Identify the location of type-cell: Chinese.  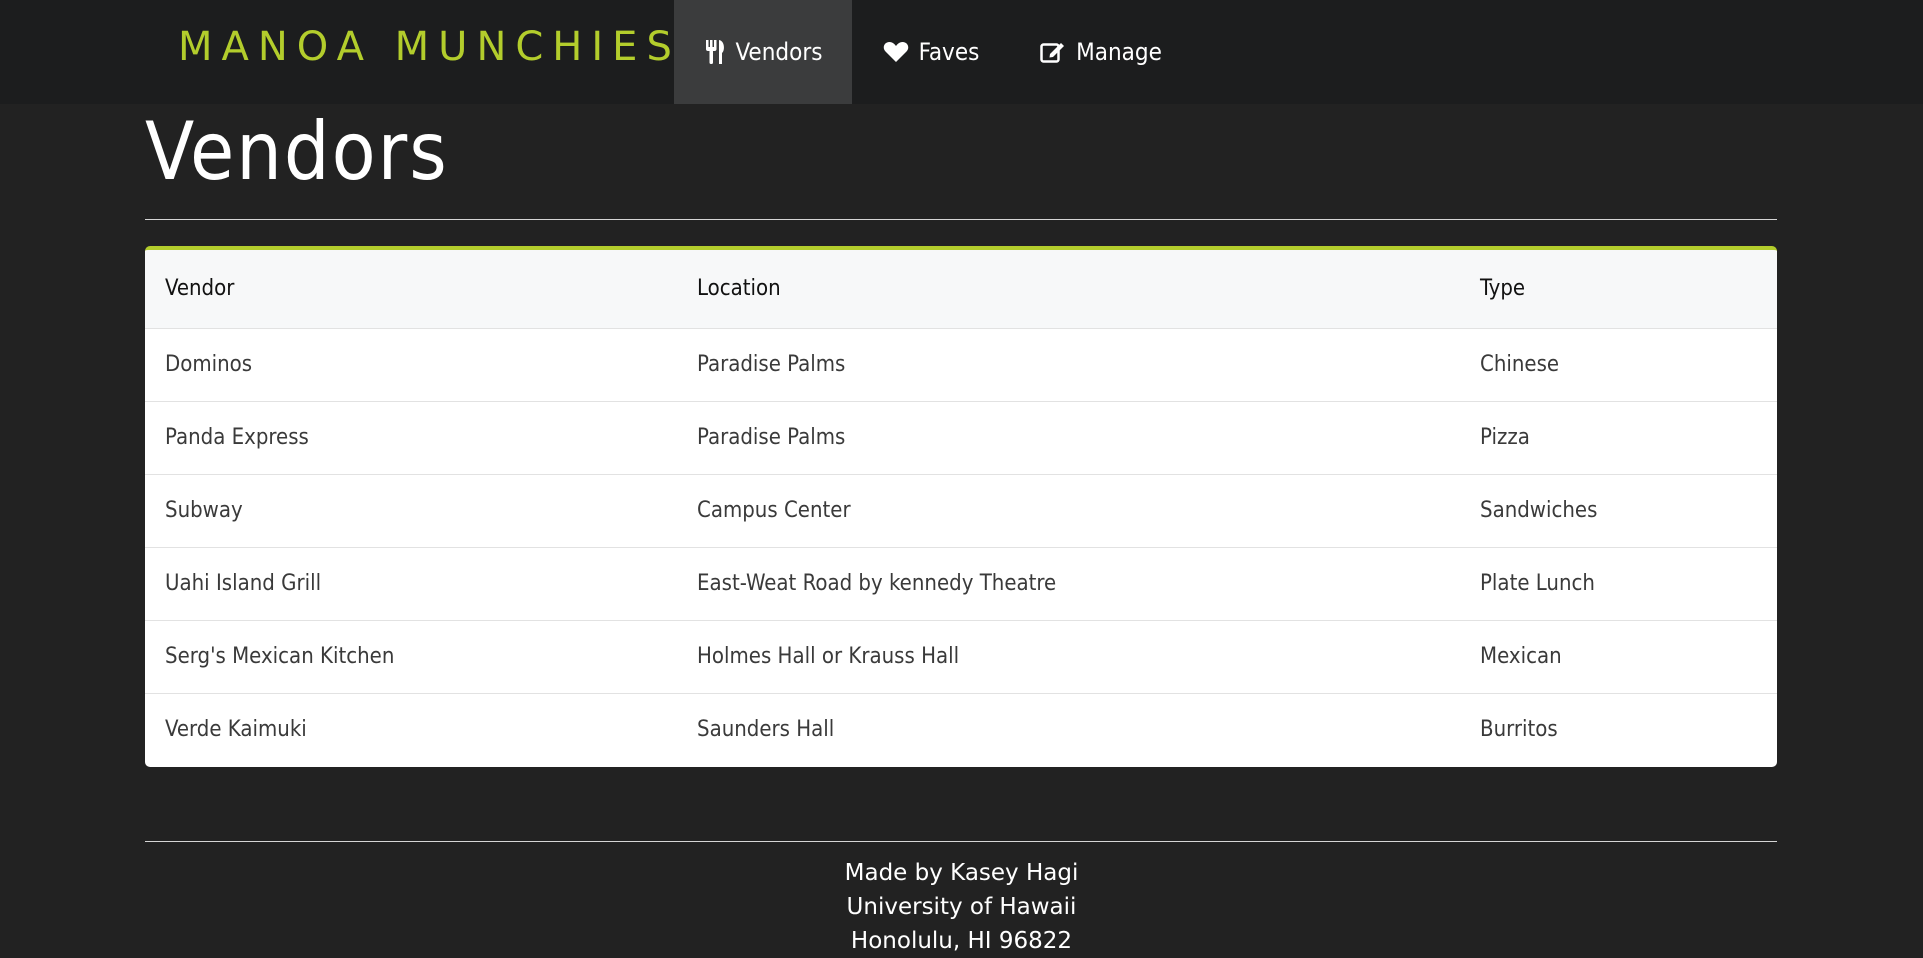
(1520, 364).